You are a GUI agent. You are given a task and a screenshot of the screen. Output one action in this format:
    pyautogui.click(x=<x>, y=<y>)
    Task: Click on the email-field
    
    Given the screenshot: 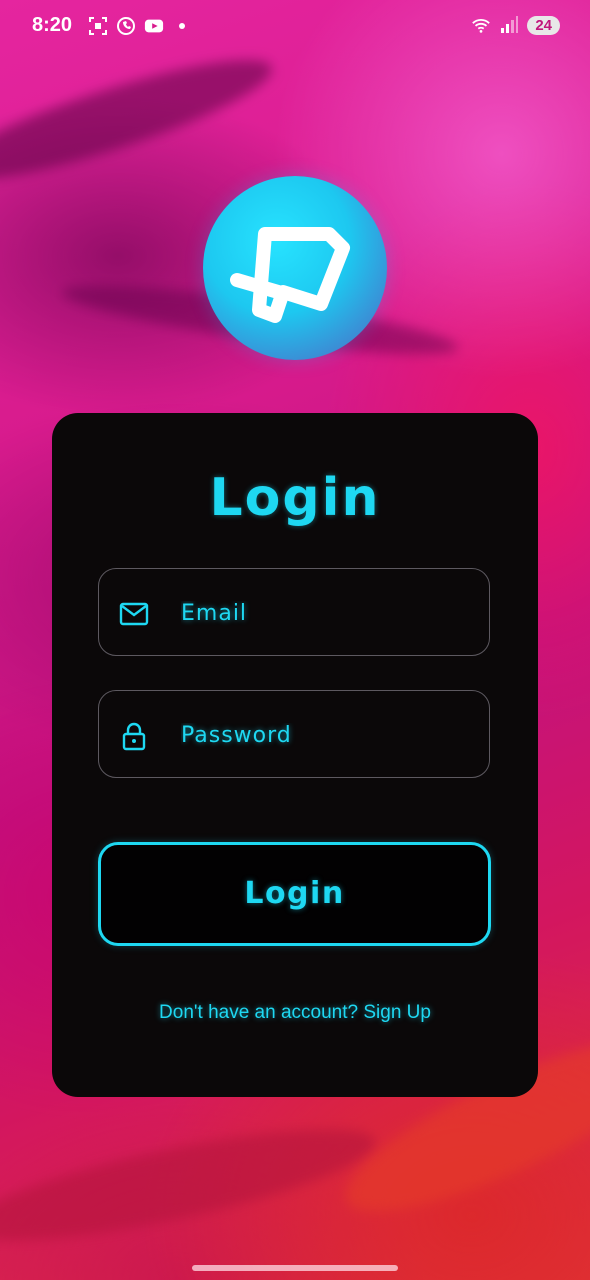 What is the action you would take?
    pyautogui.click(x=294, y=612)
    